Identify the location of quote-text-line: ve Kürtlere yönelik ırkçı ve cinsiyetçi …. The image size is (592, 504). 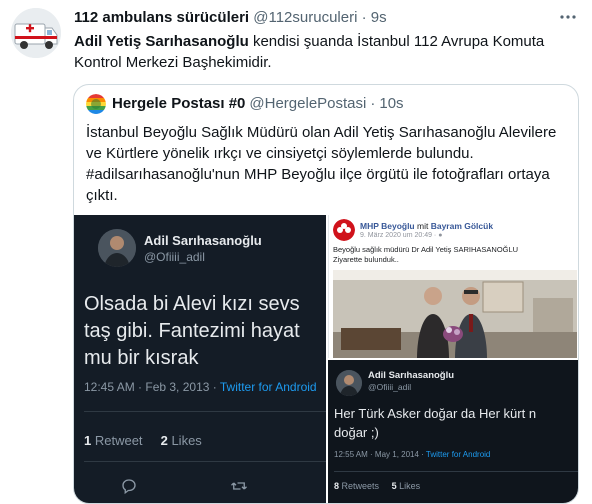
(280, 153).